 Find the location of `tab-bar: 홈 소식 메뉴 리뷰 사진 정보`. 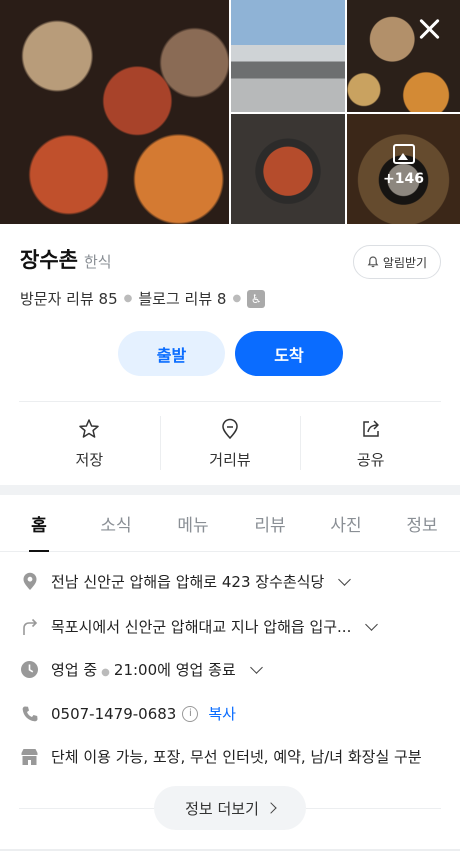

tab-bar: 홈 소식 메뉴 리뷰 사진 정보 is located at coordinates (230, 523).